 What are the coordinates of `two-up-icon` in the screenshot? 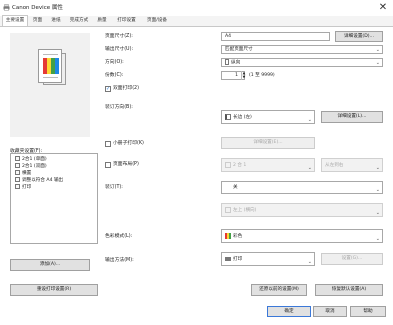 It's located at (228, 164).